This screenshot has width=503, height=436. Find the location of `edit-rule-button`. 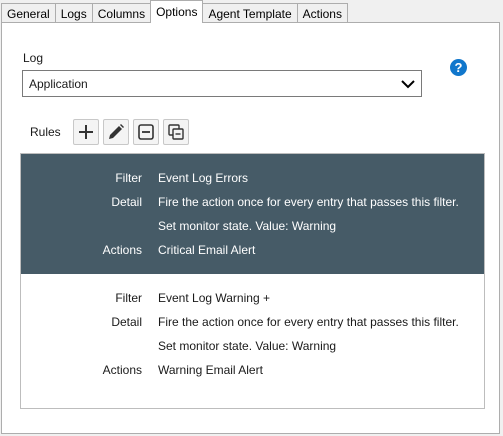

edit-rule-button is located at coordinates (115, 132).